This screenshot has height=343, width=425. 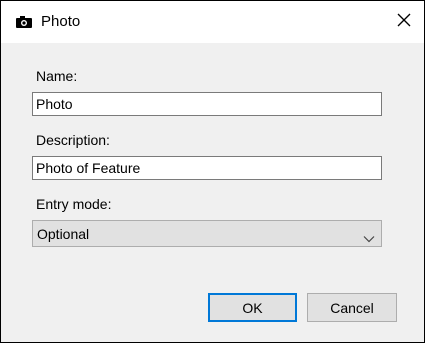 I want to click on close-icon, so click(x=404, y=22).